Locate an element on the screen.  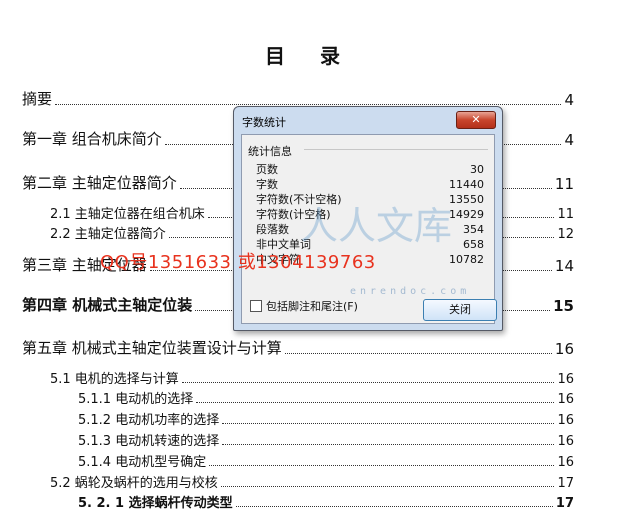
toc-entry: 5.1 电机的选择与计算 16 is located at coordinates (312, 377).